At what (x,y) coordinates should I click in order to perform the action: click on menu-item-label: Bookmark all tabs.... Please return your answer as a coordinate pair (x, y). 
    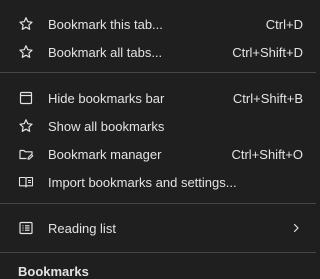
    Looking at the image, I should click on (105, 52).